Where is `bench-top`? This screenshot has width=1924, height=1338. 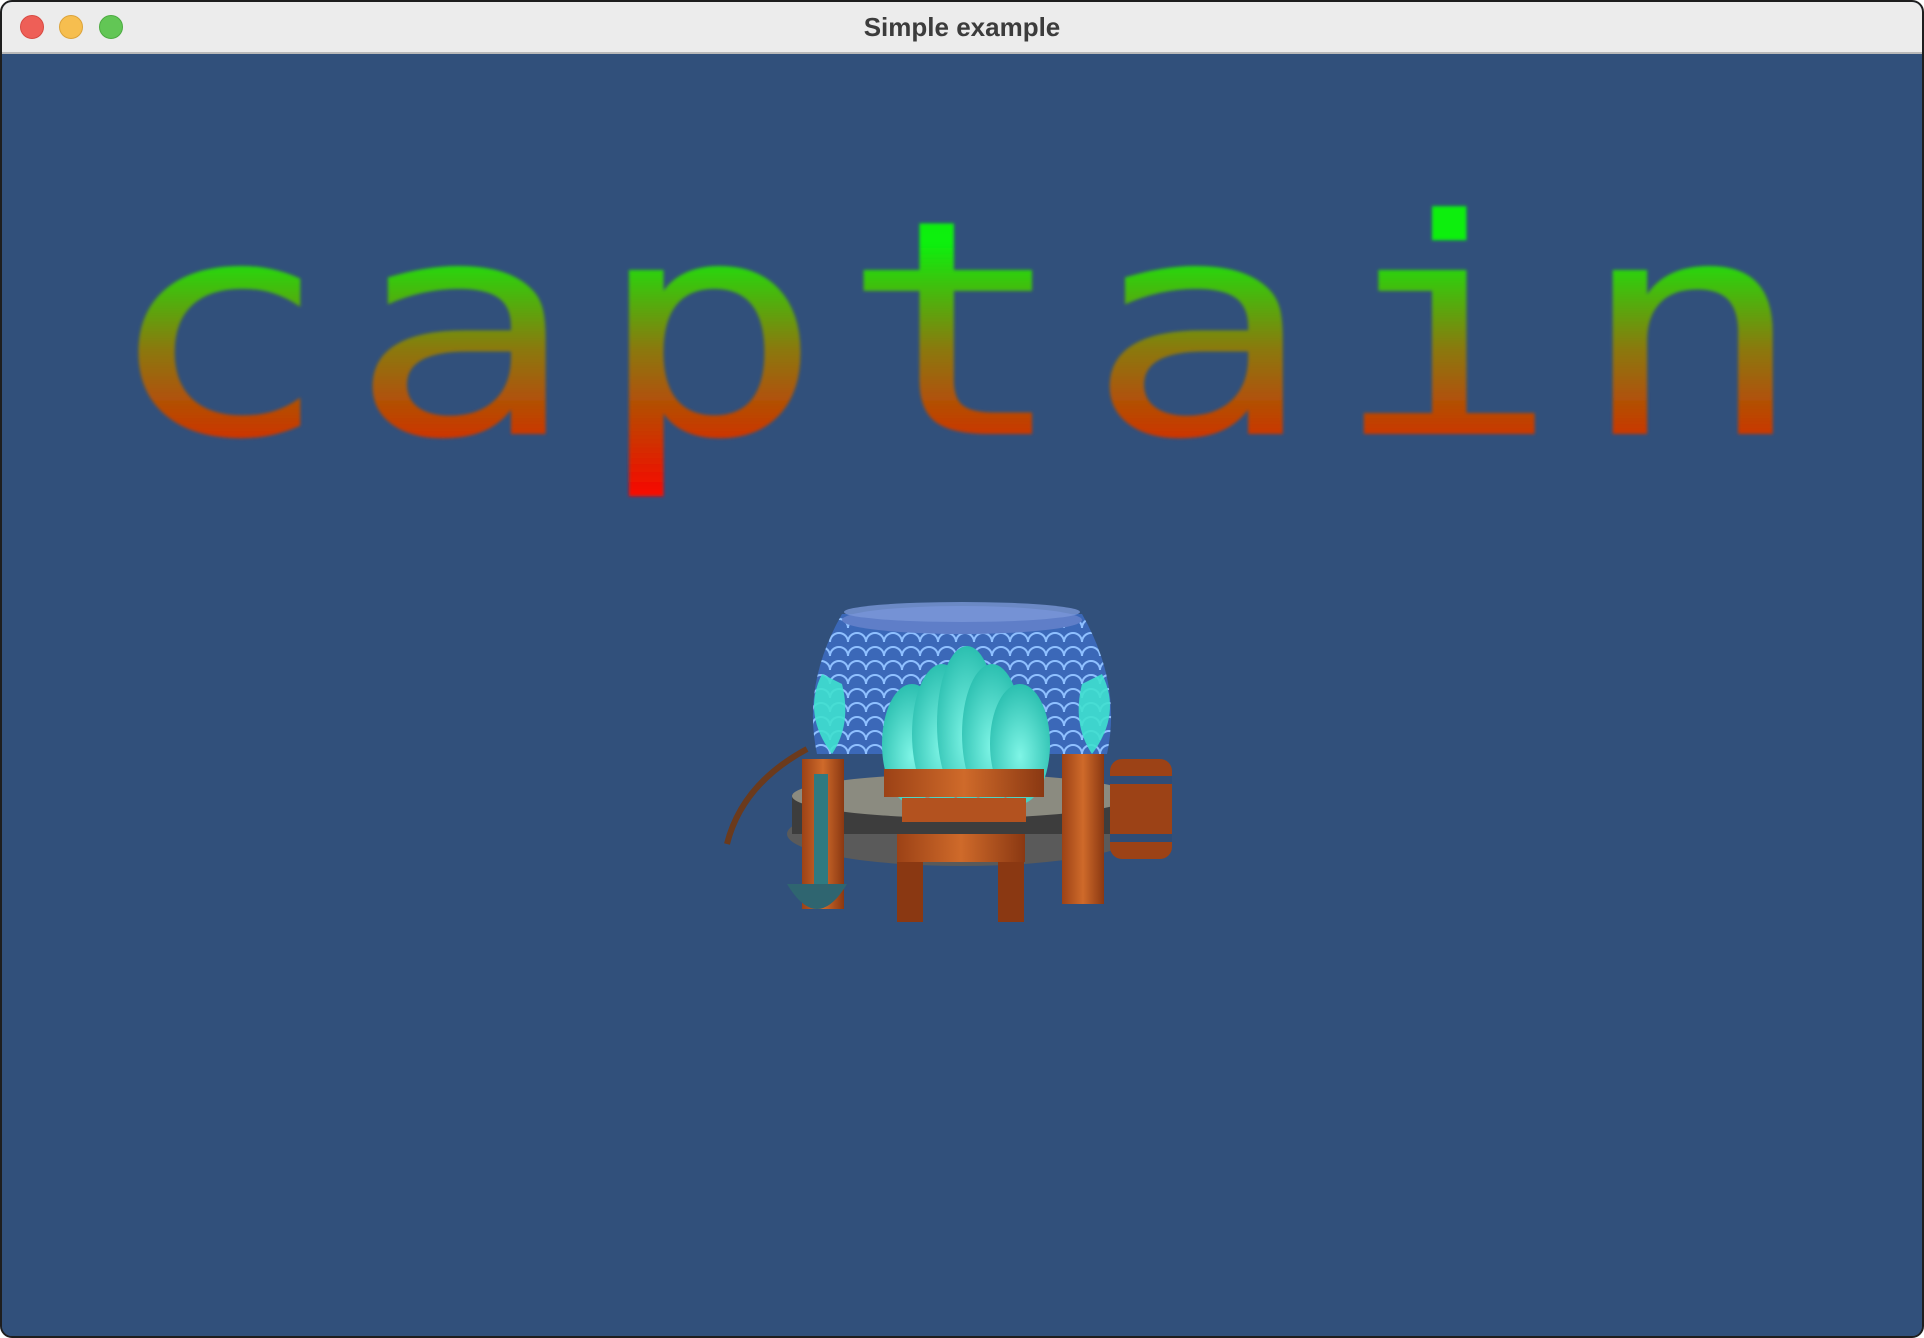
bench-top is located at coordinates (964, 783).